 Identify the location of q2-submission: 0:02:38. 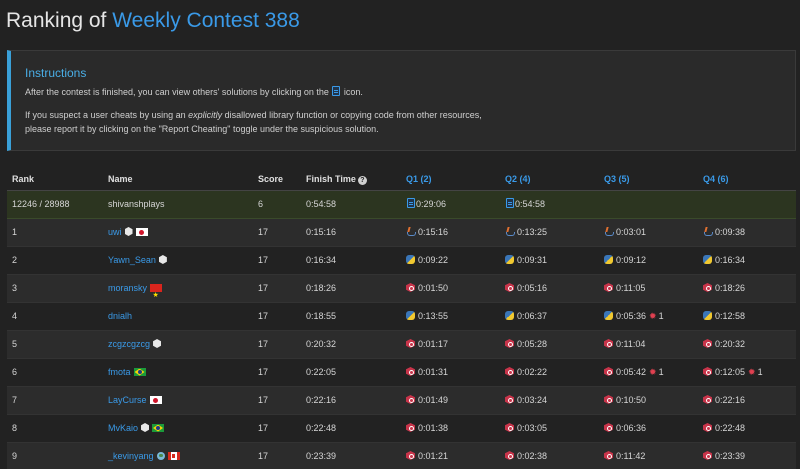
(526, 456).